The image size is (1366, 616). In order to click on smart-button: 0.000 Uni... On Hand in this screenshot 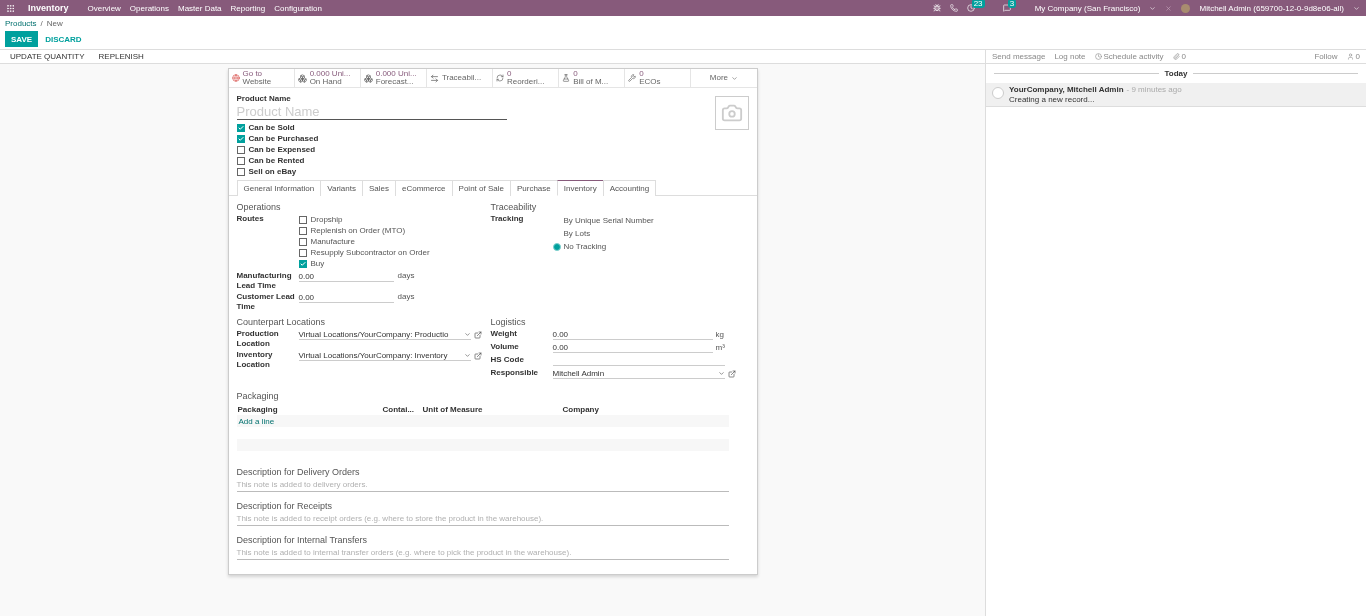, I will do `click(327, 78)`.